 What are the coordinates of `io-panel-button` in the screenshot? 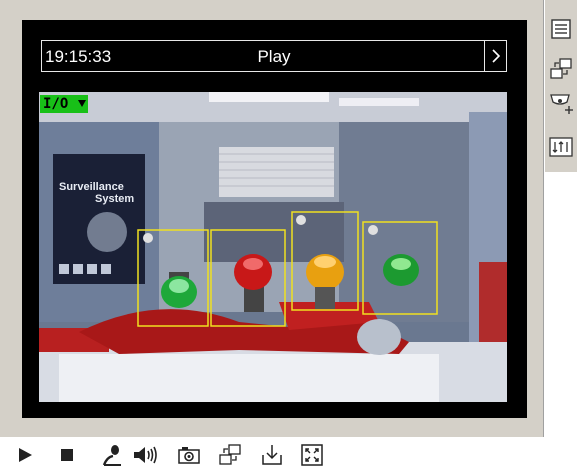 It's located at (561, 147).